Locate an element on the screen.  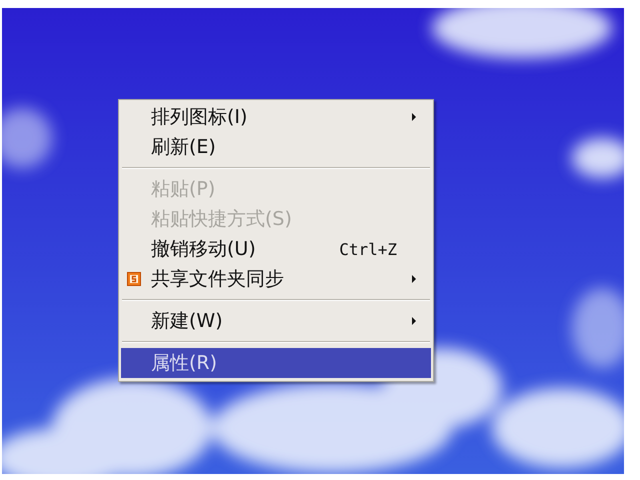
menu-item: 共享文件夹同步 is located at coordinates (276, 279).